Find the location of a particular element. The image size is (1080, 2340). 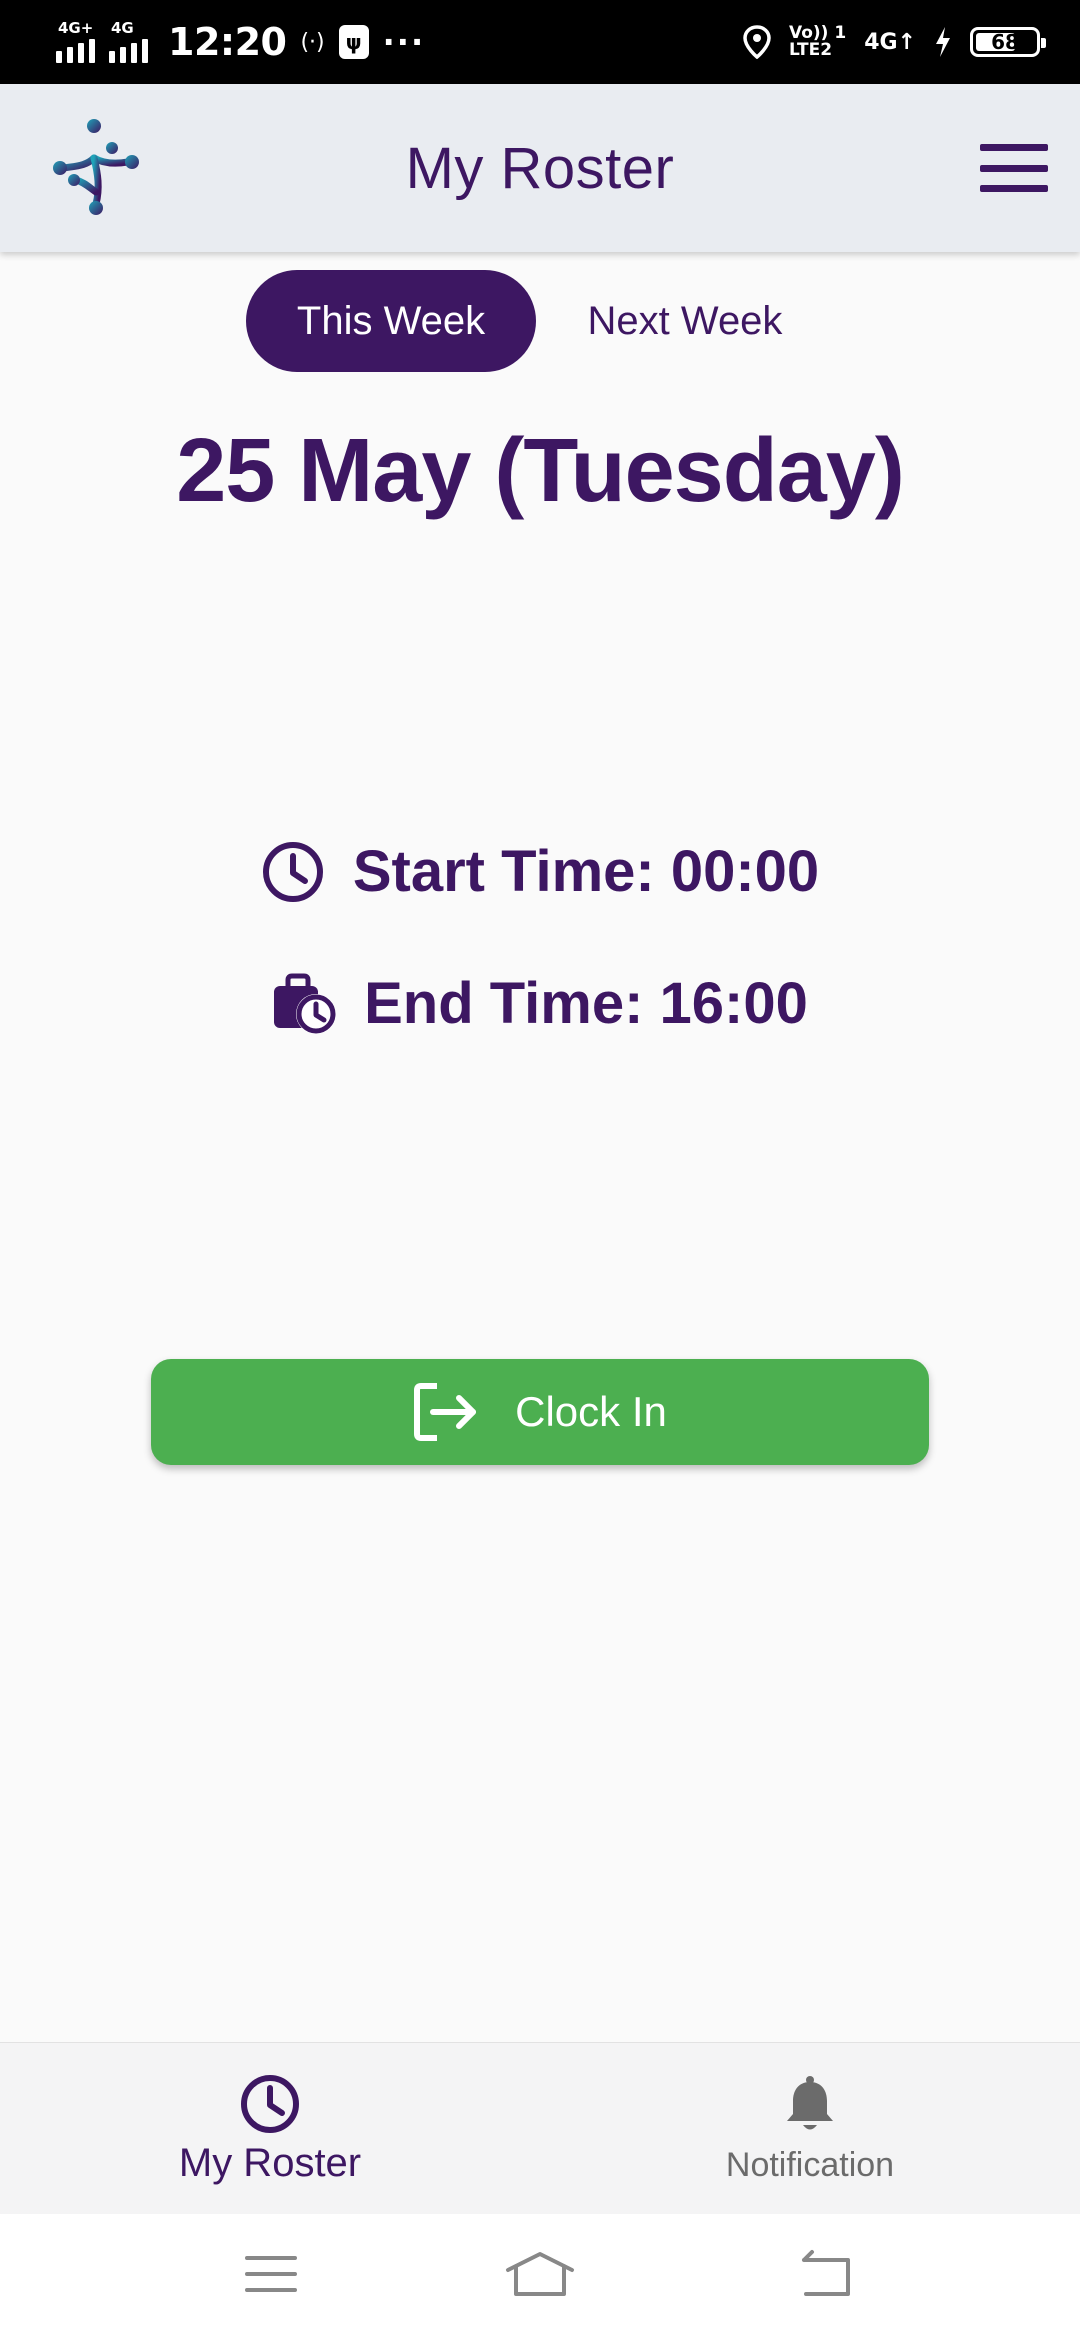

system-nav-bar is located at coordinates (540, 2277).